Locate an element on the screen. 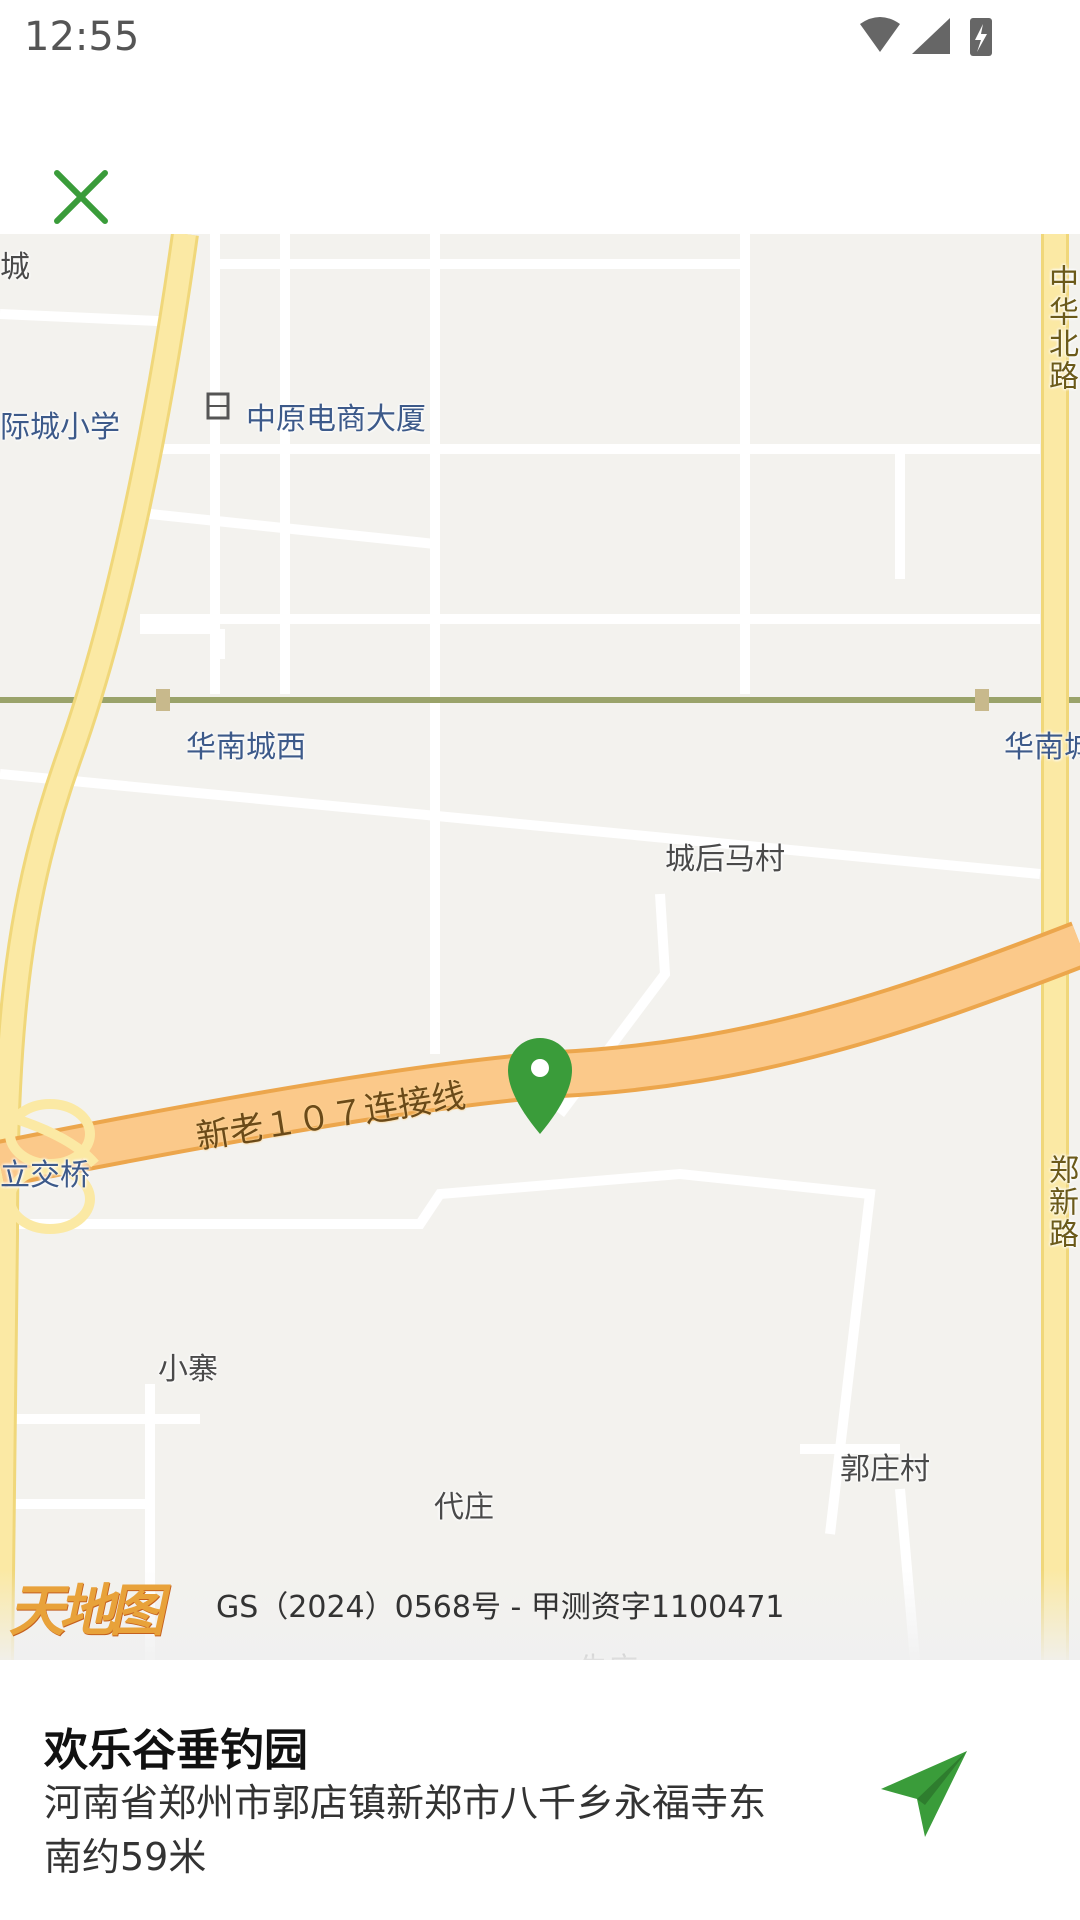 The height and width of the screenshot is (1920, 1080). map-label-station-west: 华南城西 is located at coordinates (246, 747).